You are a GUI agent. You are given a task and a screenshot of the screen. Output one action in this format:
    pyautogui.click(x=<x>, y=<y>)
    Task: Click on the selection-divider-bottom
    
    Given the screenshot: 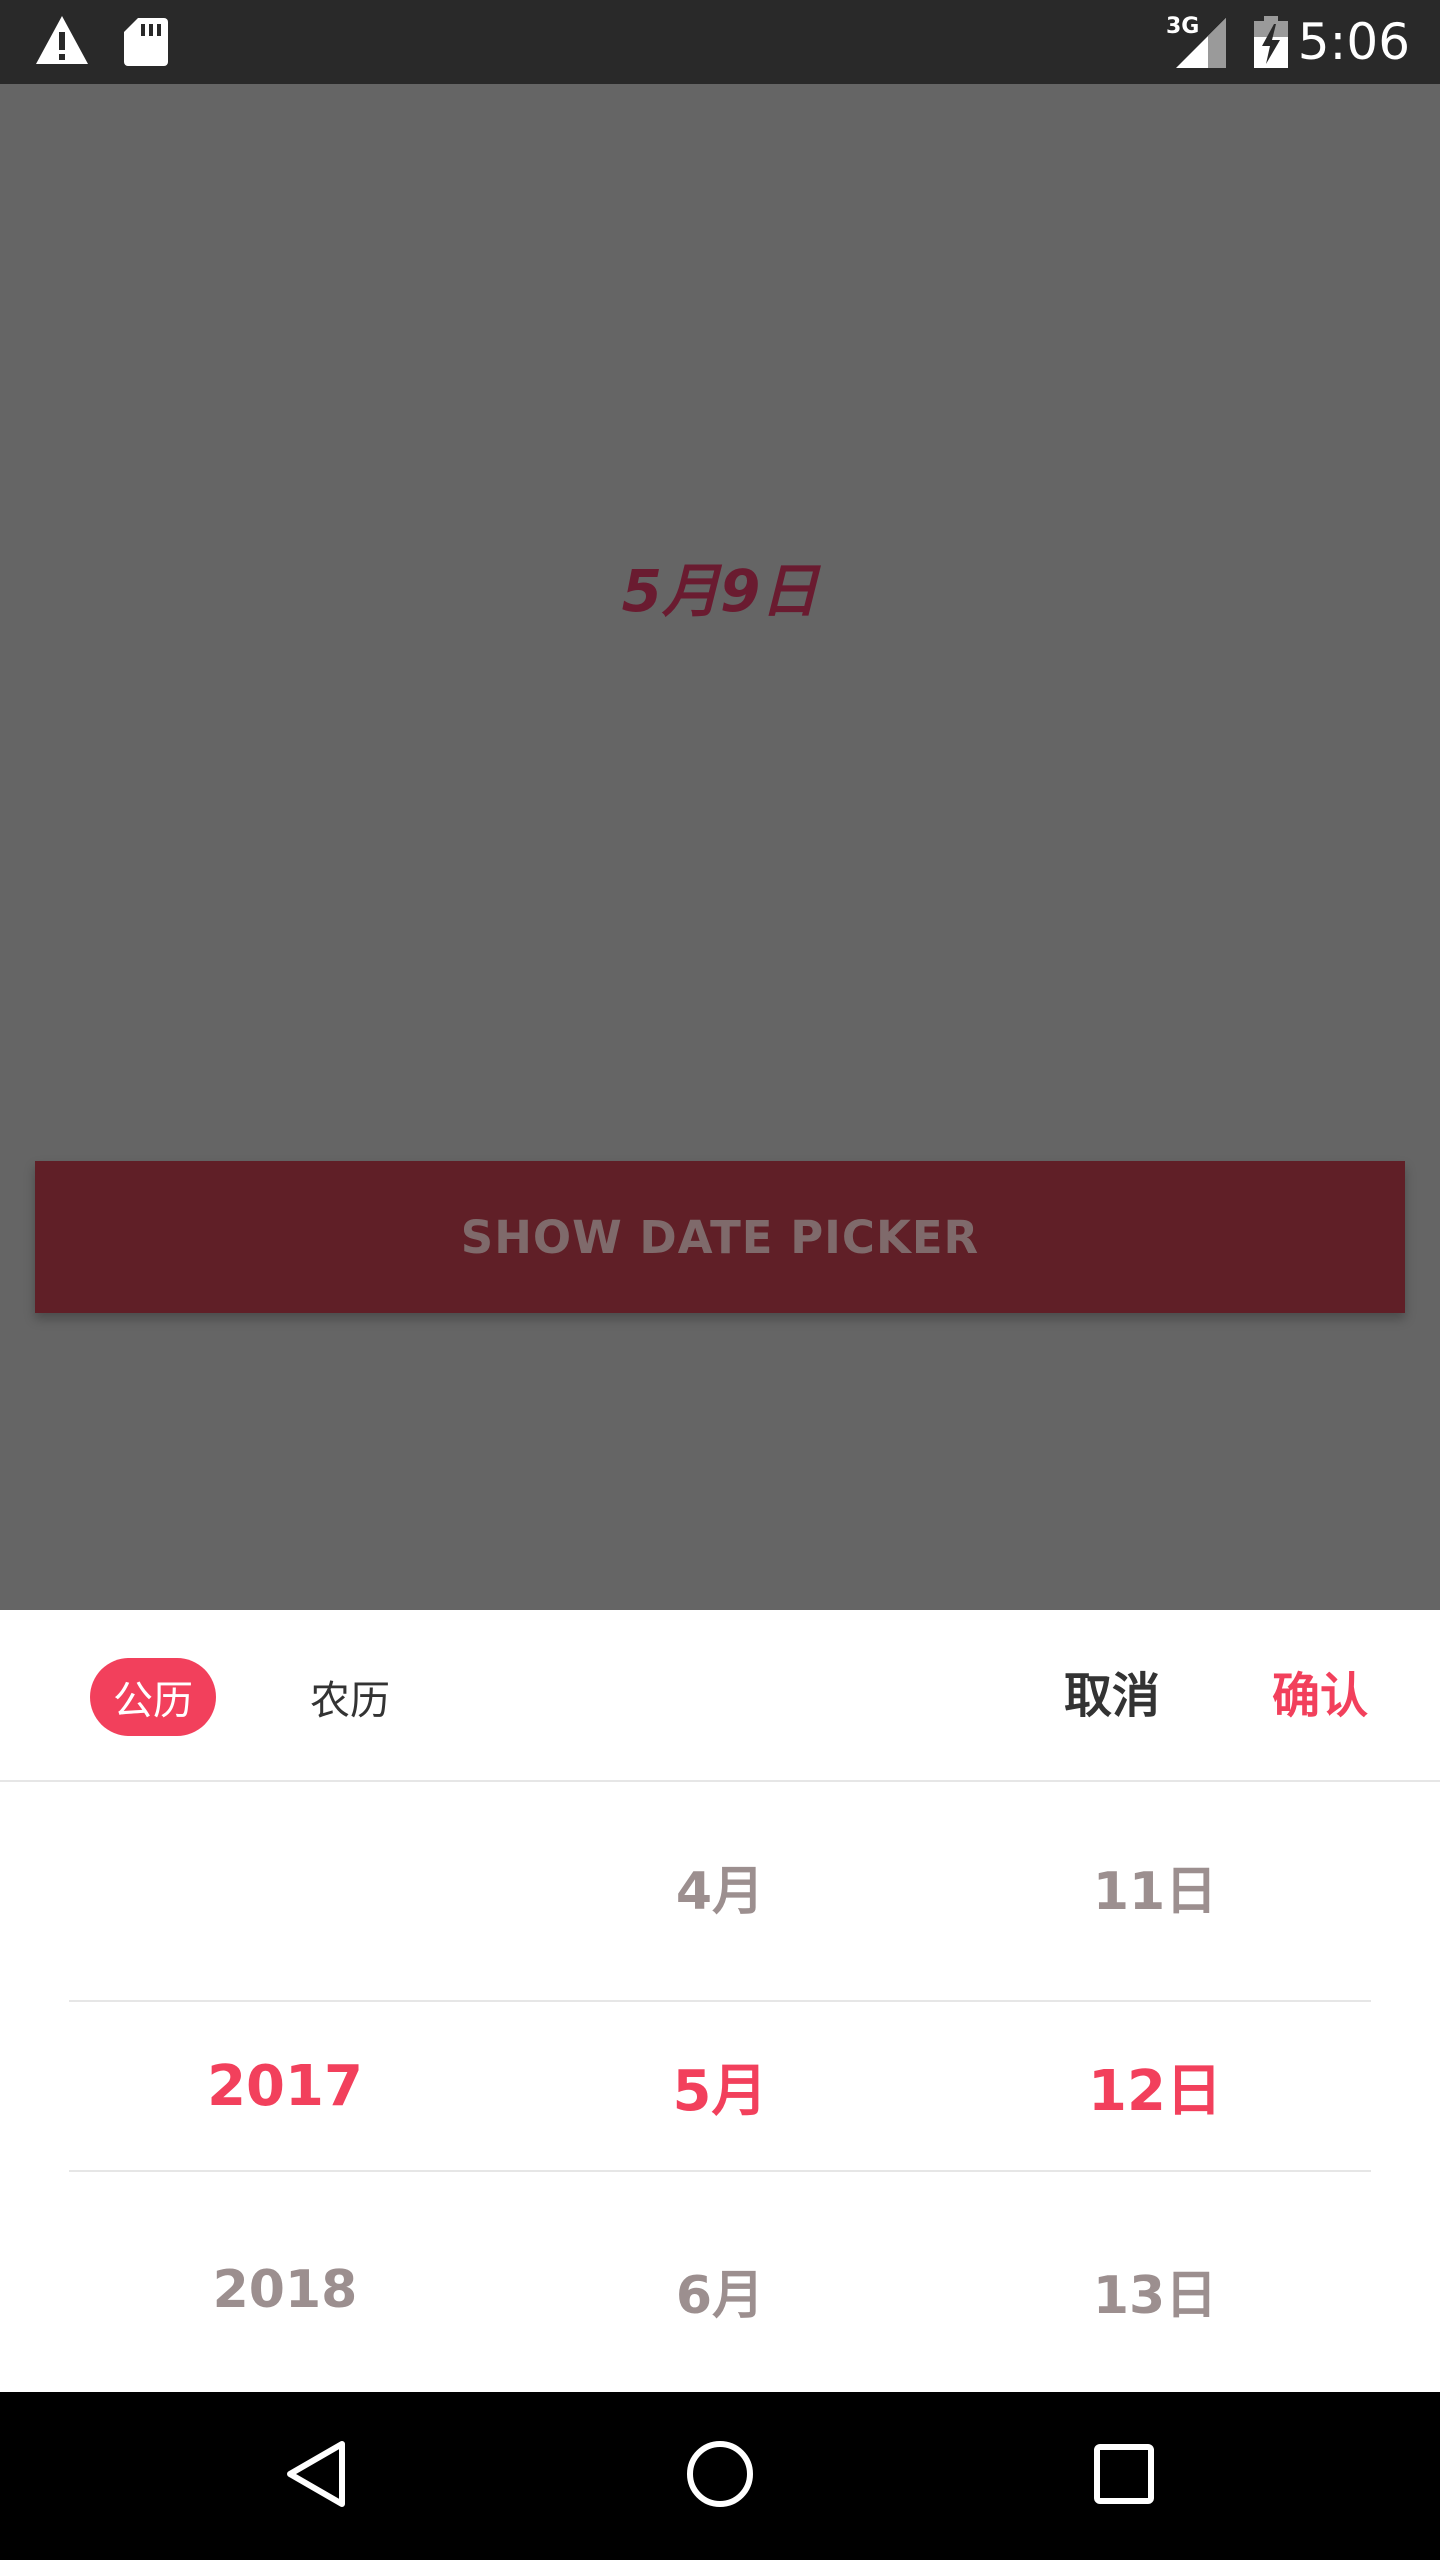 What is the action you would take?
    pyautogui.click(x=720, y=2171)
    